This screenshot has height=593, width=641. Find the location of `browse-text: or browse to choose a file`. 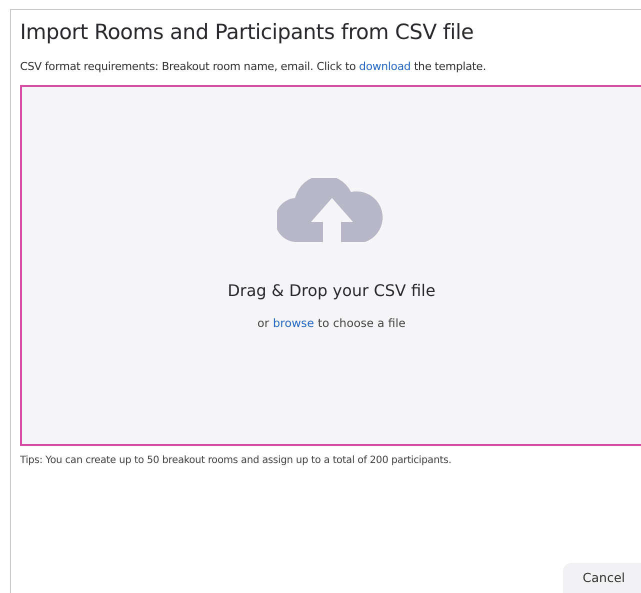

browse-text: or browse to choose a file is located at coordinates (331, 323).